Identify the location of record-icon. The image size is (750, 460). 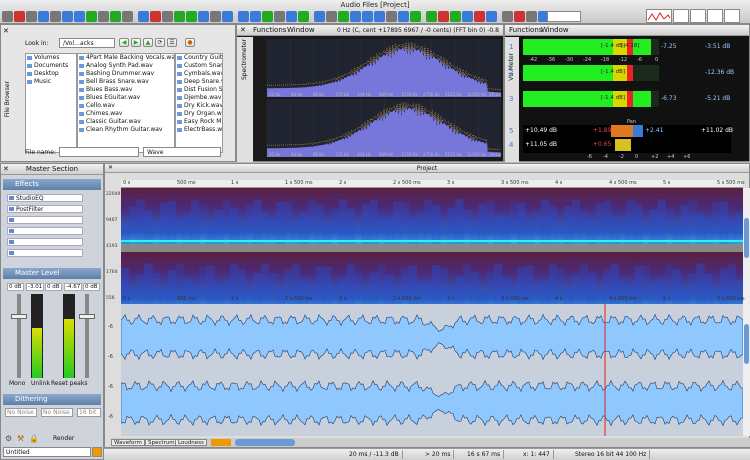
(155, 16).